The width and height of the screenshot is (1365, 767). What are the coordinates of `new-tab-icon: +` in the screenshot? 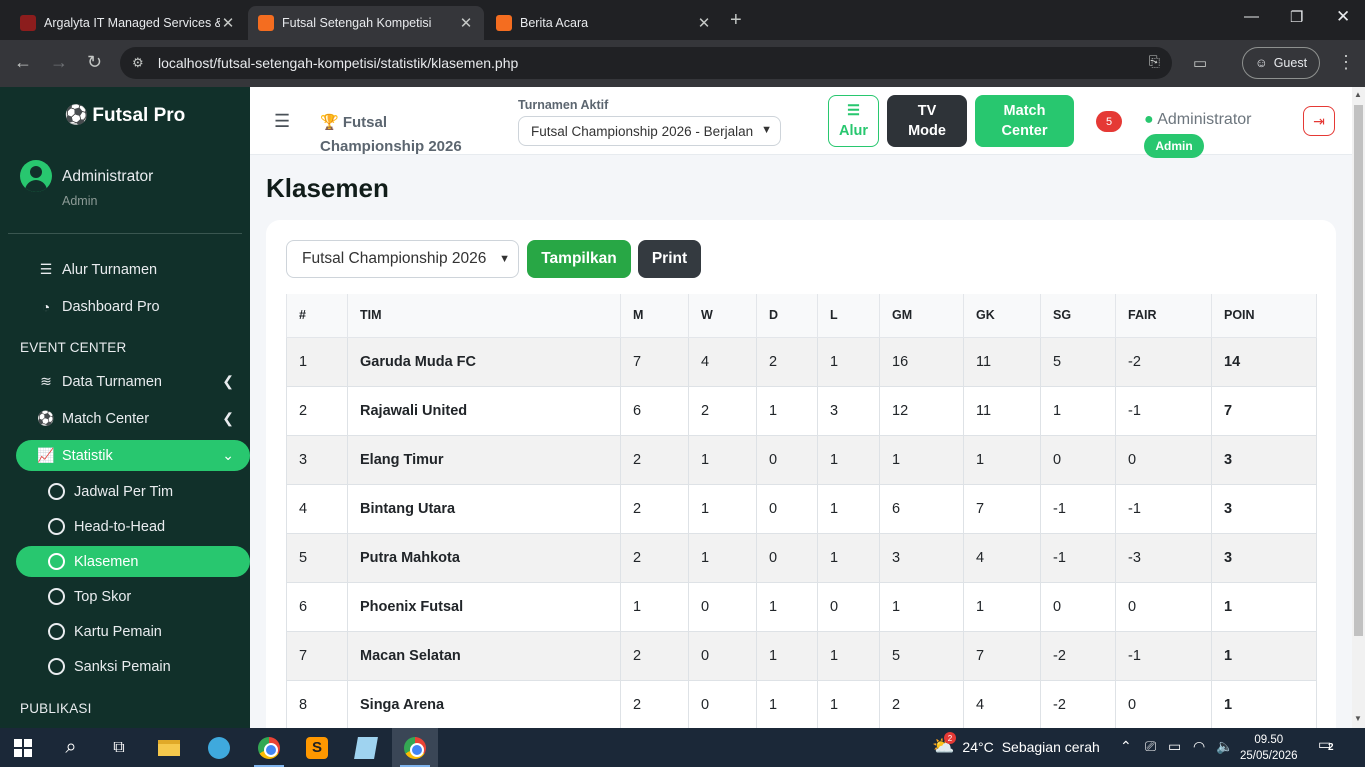 It's located at (736, 20).